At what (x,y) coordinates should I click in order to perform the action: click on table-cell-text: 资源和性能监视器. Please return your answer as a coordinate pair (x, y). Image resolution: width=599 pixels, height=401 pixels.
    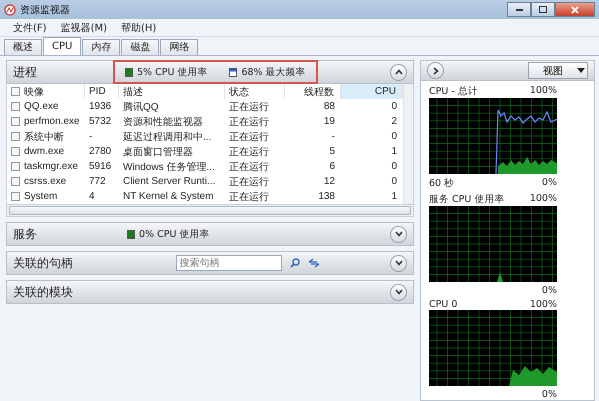
    Looking at the image, I should click on (163, 122).